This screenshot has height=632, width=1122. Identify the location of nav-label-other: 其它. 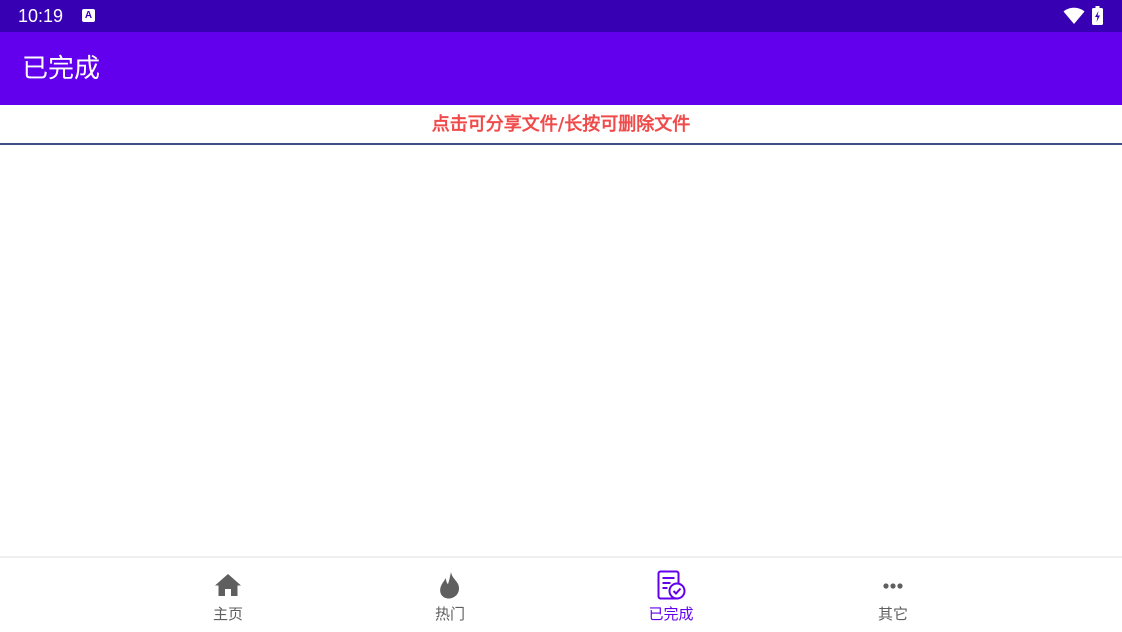
(892, 614).